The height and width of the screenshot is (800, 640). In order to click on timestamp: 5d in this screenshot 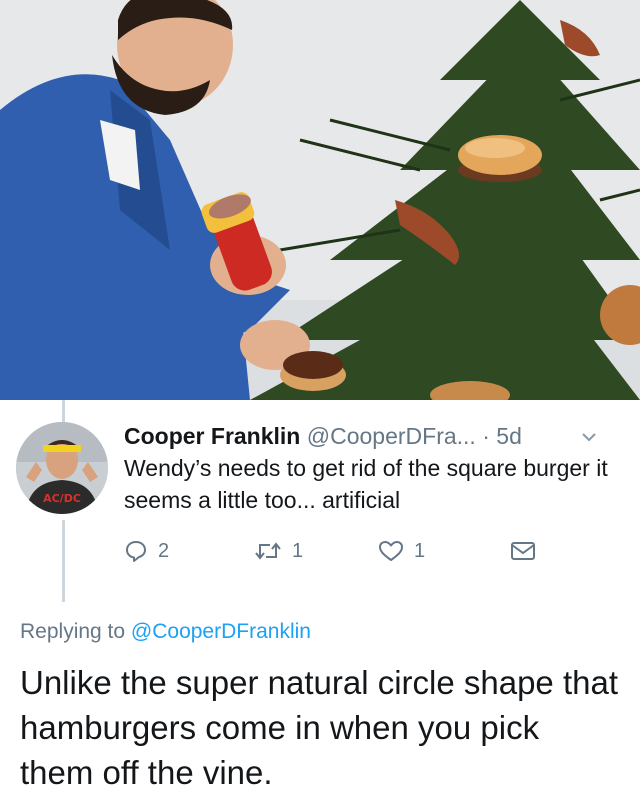, I will do `click(509, 436)`.